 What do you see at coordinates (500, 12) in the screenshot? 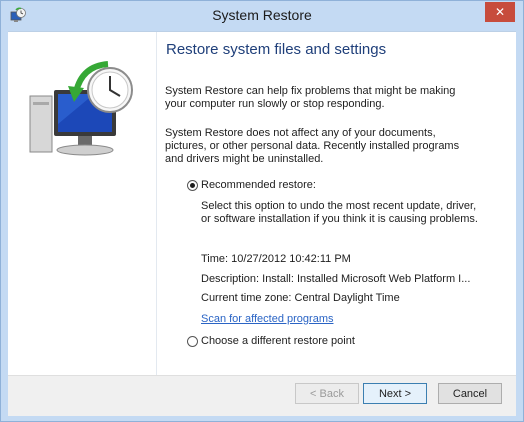
I see `close-button: ✕` at bounding box center [500, 12].